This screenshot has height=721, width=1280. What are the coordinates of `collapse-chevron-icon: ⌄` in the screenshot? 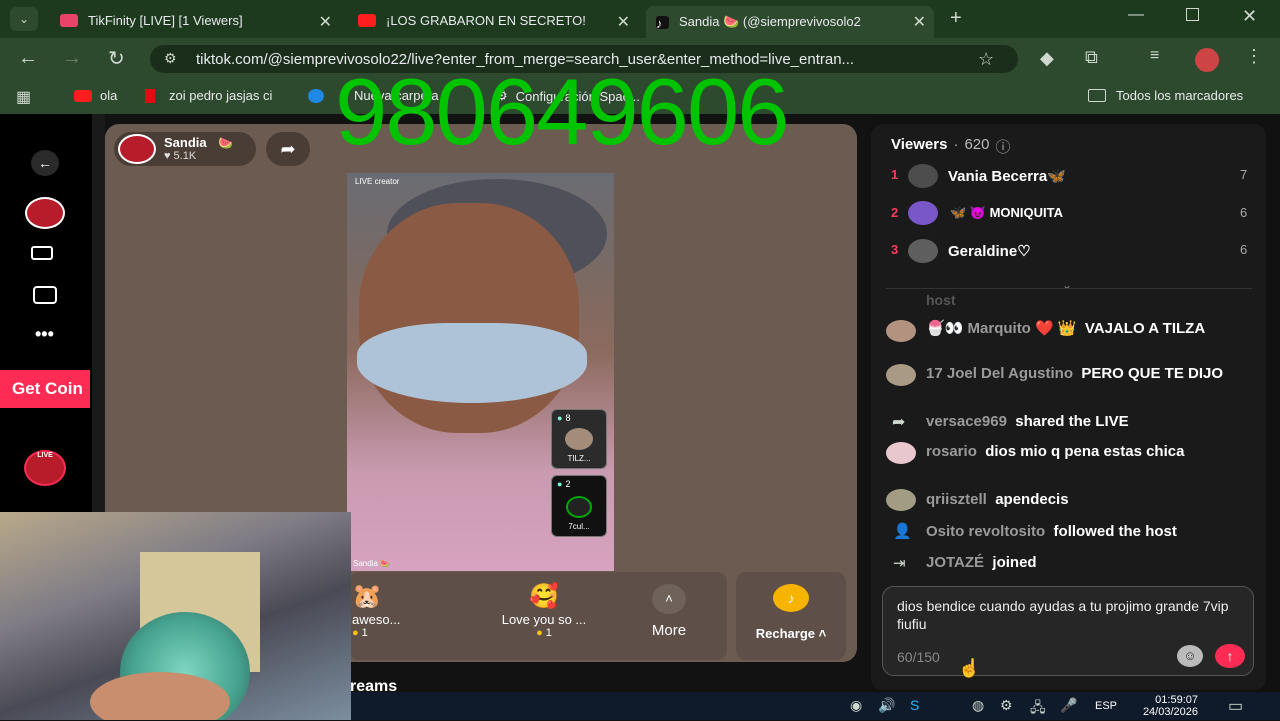 It's located at (1067, 285).